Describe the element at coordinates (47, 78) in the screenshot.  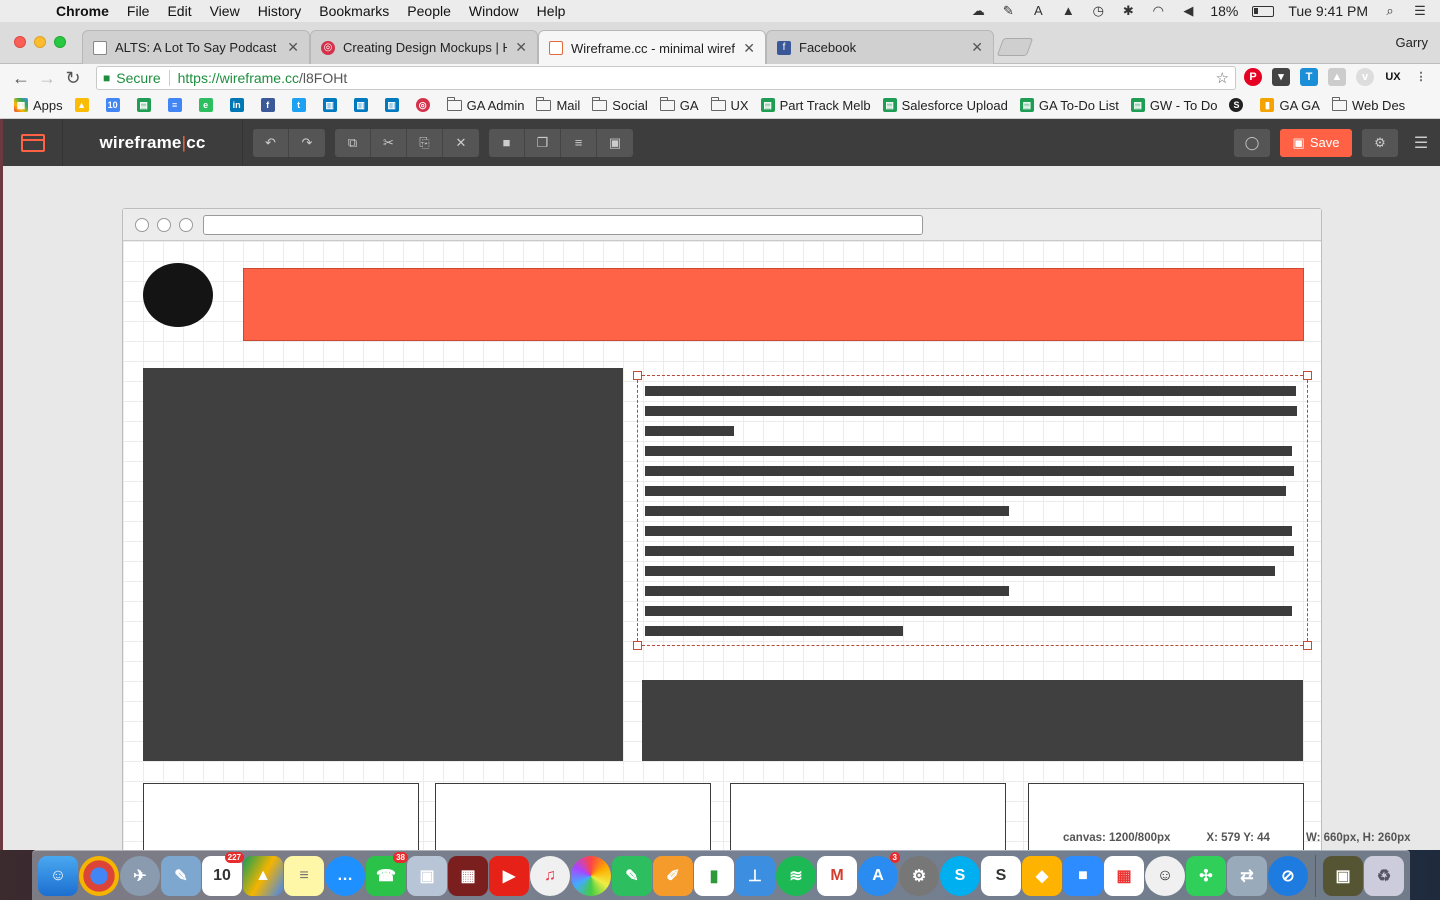
I see `forward-arrow-icon: →` at that location.